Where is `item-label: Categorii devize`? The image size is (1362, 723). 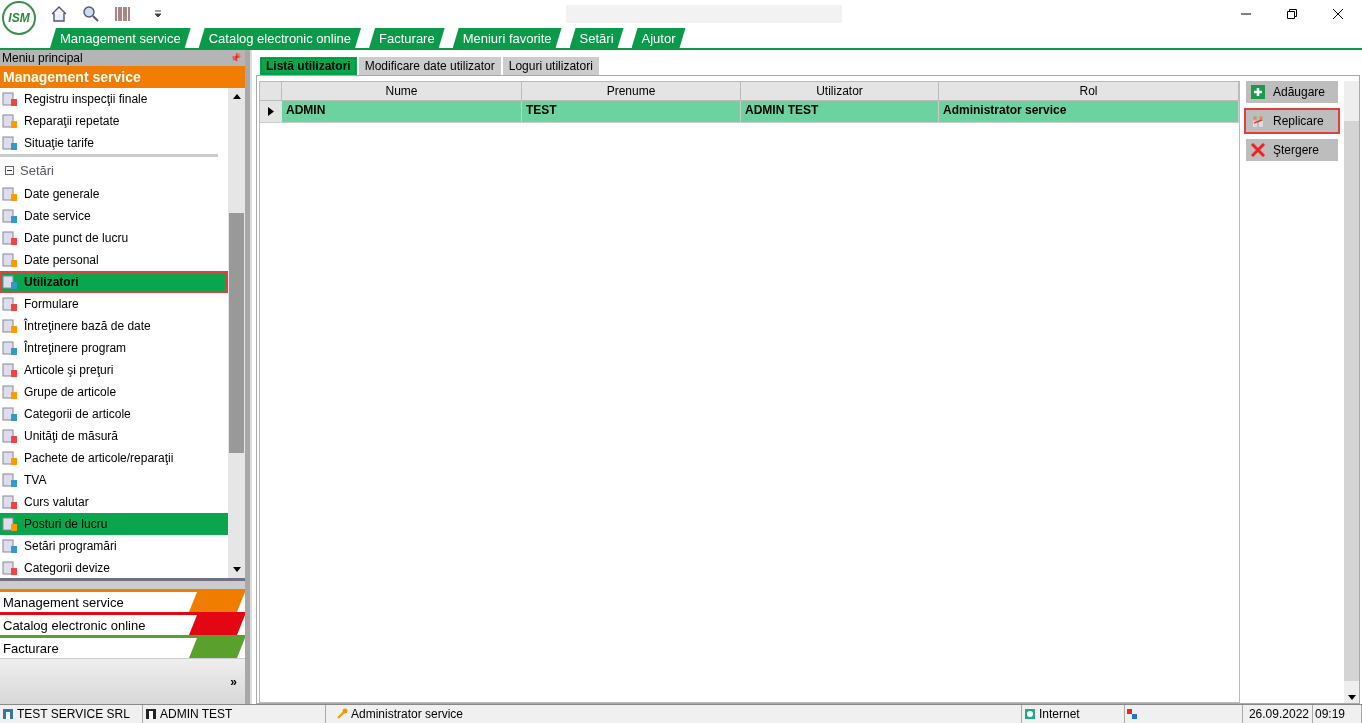
item-label: Categorii devize is located at coordinates (67, 568).